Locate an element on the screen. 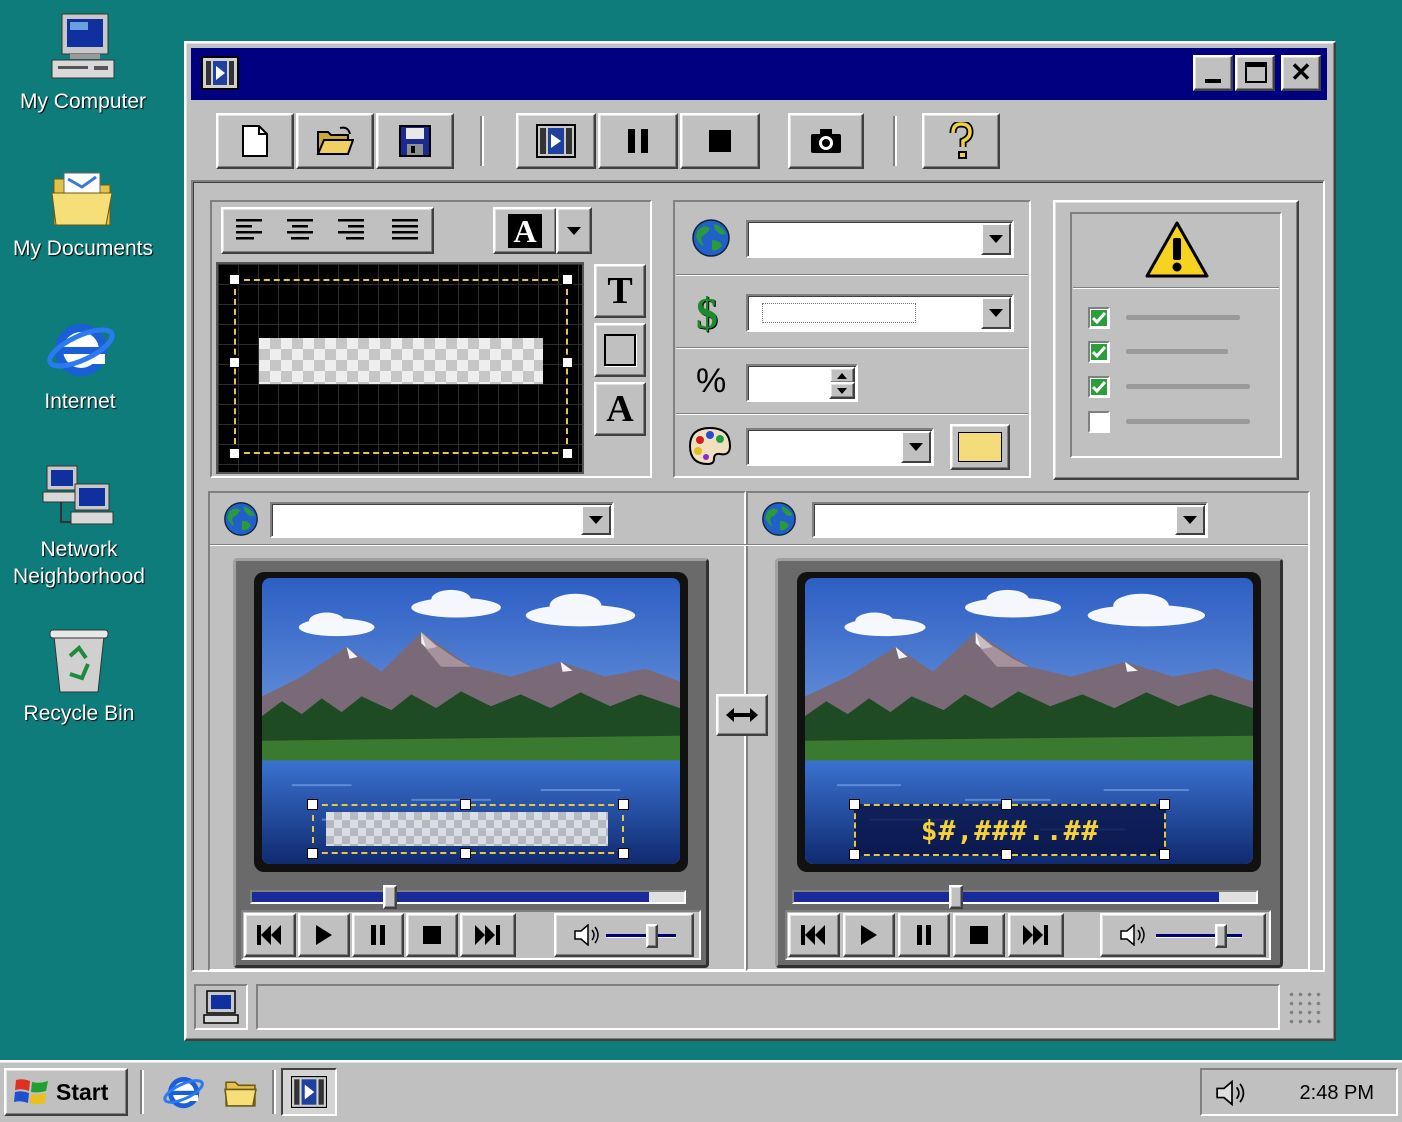  font-dropdown-button is located at coordinates (574, 230).